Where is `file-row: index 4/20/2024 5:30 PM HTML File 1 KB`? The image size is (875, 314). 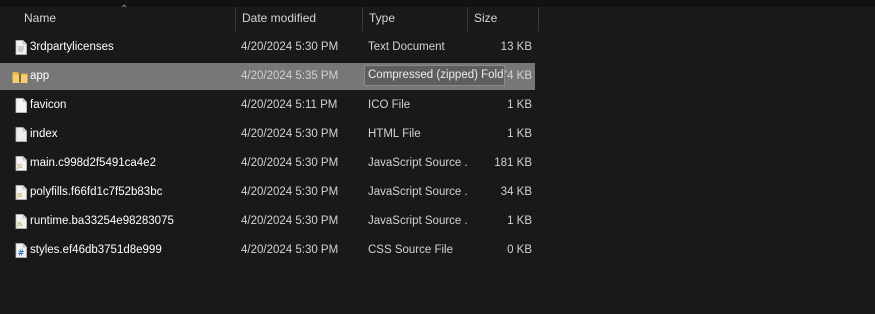 file-row: index 4/20/2024 5:30 PM HTML File 1 KB is located at coordinates (267, 134).